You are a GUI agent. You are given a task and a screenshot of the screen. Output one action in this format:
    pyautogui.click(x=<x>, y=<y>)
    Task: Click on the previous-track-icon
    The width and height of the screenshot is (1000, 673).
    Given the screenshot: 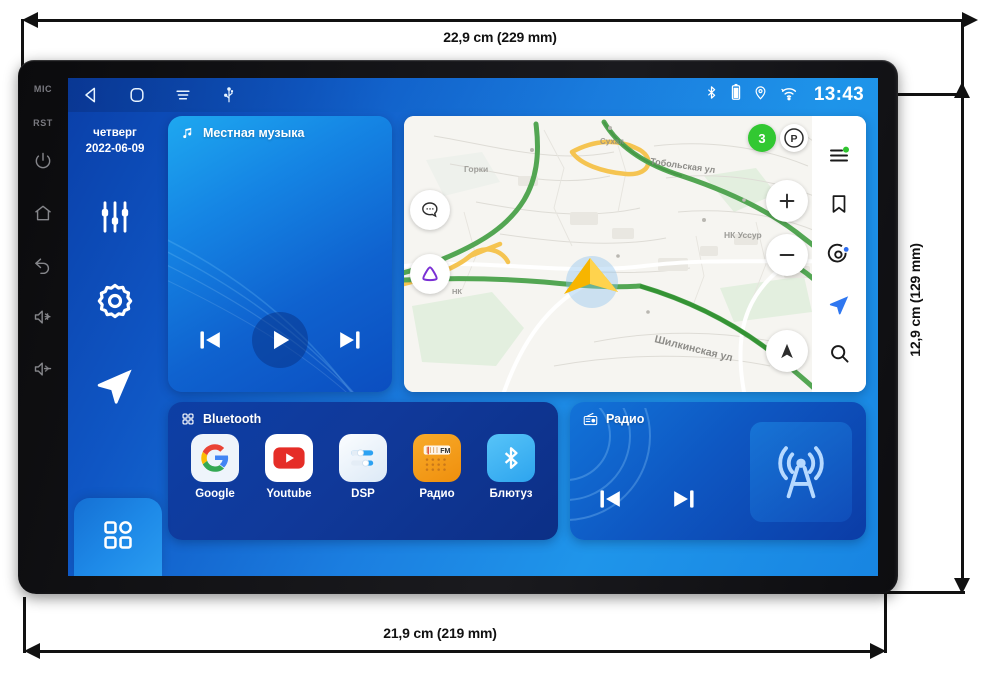 What is the action you would take?
    pyautogui.click(x=210, y=340)
    